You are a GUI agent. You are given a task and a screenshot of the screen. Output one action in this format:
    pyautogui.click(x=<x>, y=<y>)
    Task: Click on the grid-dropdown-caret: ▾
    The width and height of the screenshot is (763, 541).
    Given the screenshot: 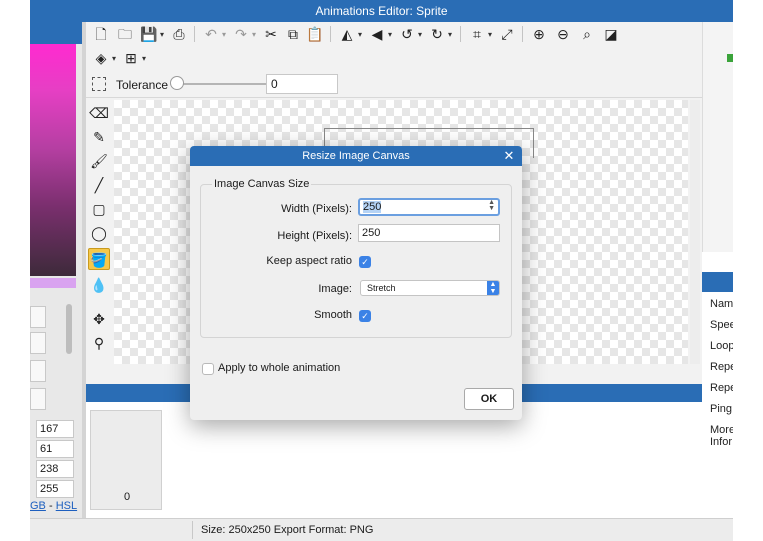 What is the action you would take?
    pyautogui.click(x=144, y=58)
    